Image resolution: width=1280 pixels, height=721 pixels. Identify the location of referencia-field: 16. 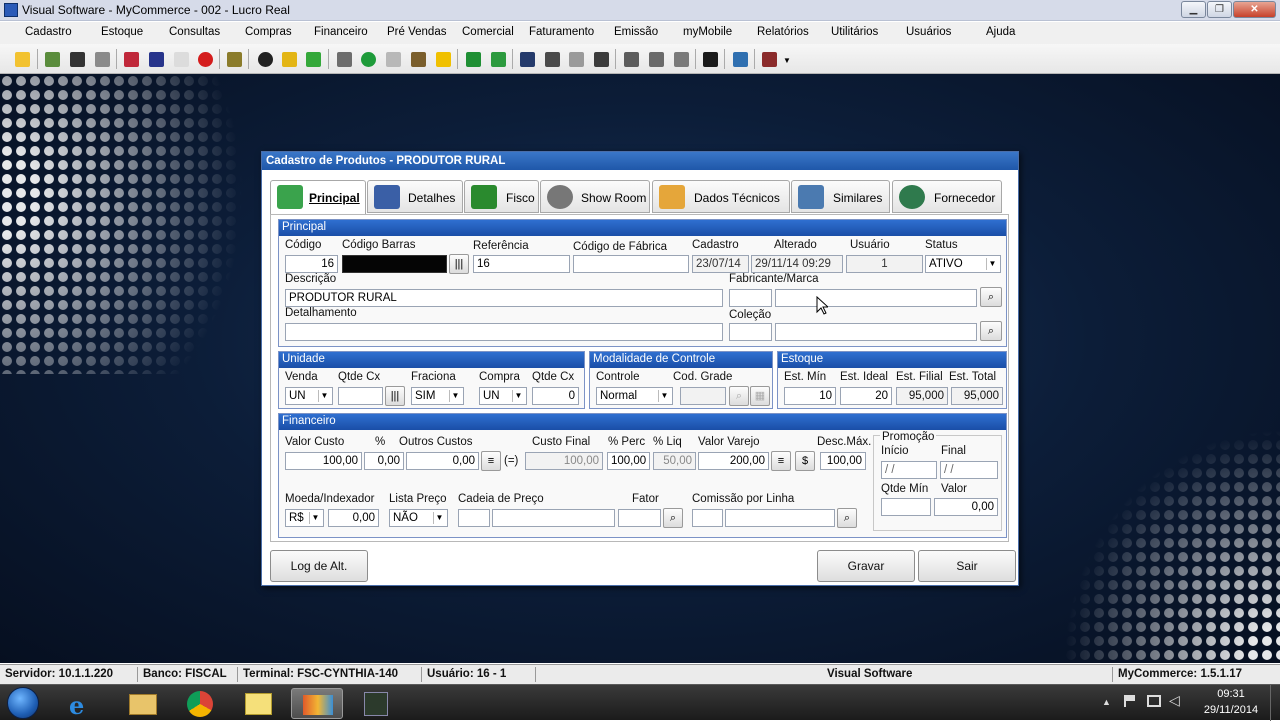
(521, 264).